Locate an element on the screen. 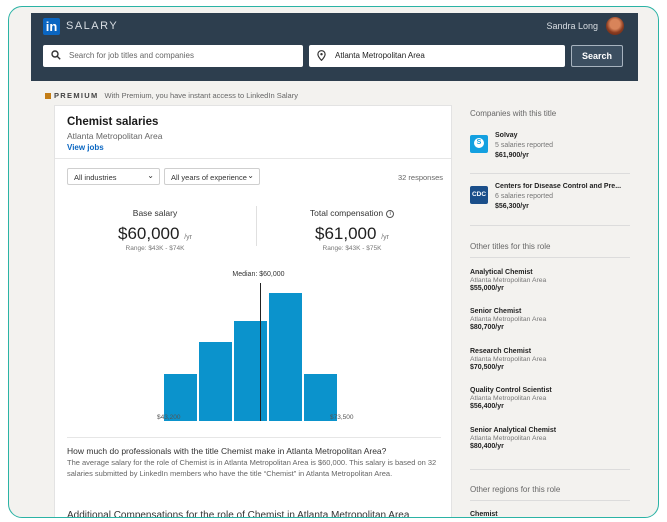  other-region-item: Chemist is located at coordinates (550, 514).